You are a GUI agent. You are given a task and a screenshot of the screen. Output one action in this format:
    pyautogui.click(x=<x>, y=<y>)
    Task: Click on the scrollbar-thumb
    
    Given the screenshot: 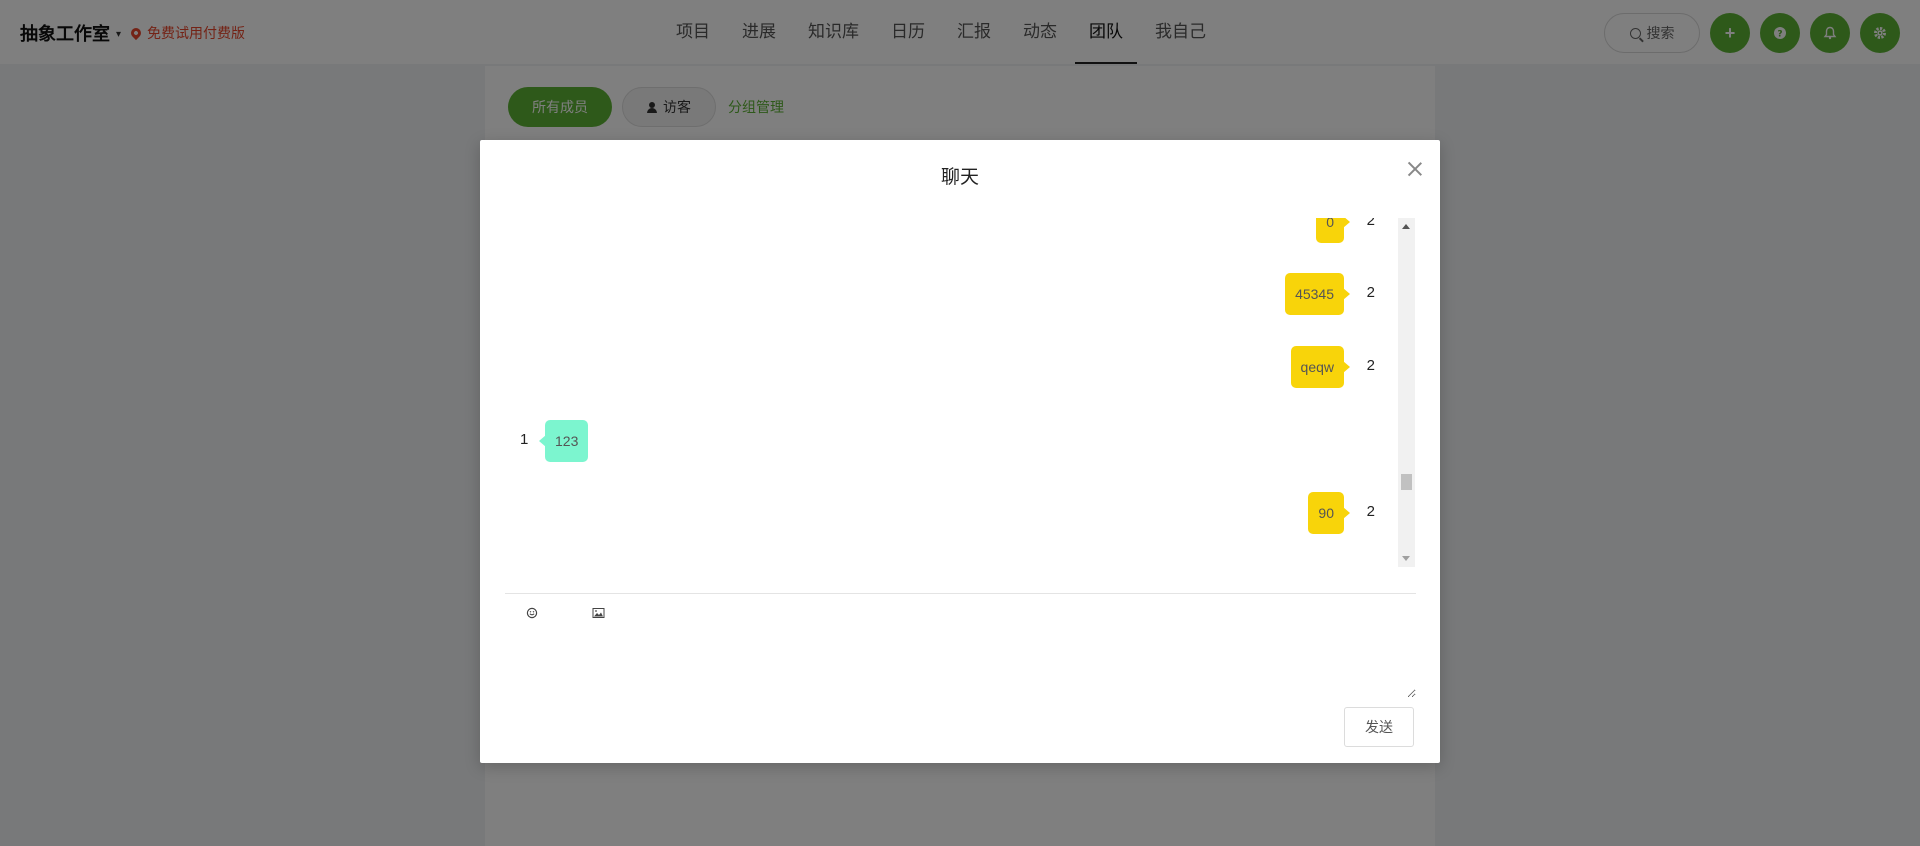 What is the action you would take?
    pyautogui.click(x=1406, y=482)
    